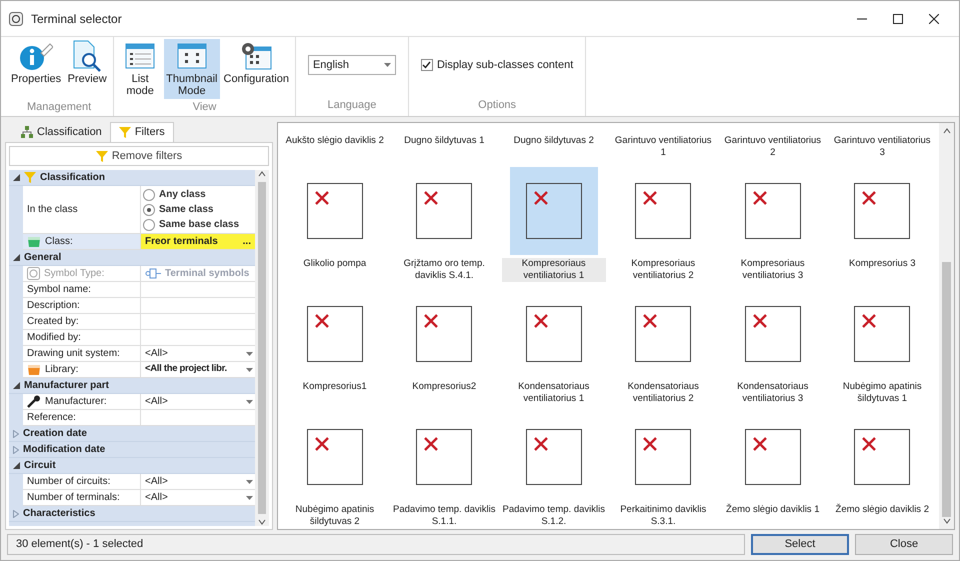 This screenshot has height=561, width=960. Describe the element at coordinates (139, 156) in the screenshot. I see `remove-filters-button: Remove filters` at that location.